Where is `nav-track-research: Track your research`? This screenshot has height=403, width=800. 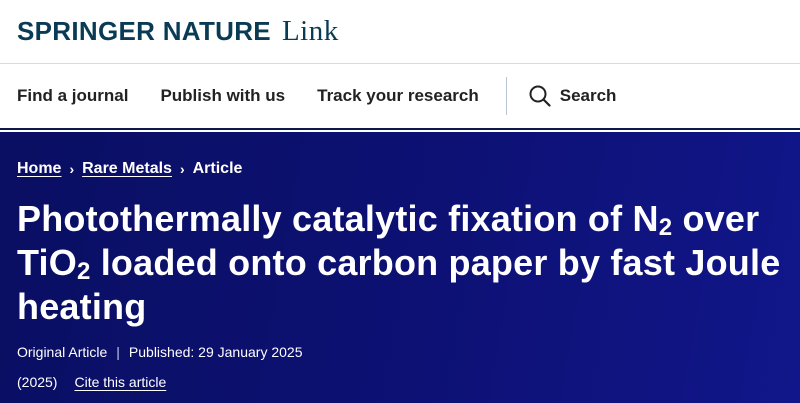 nav-track-research: Track your research is located at coordinates (398, 96).